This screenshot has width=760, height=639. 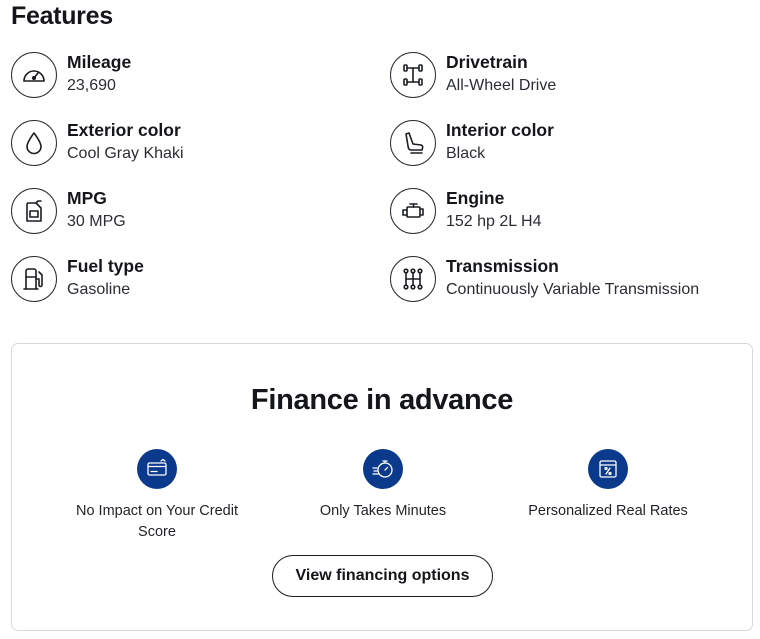 I want to click on feature-value: Black, so click(x=466, y=153).